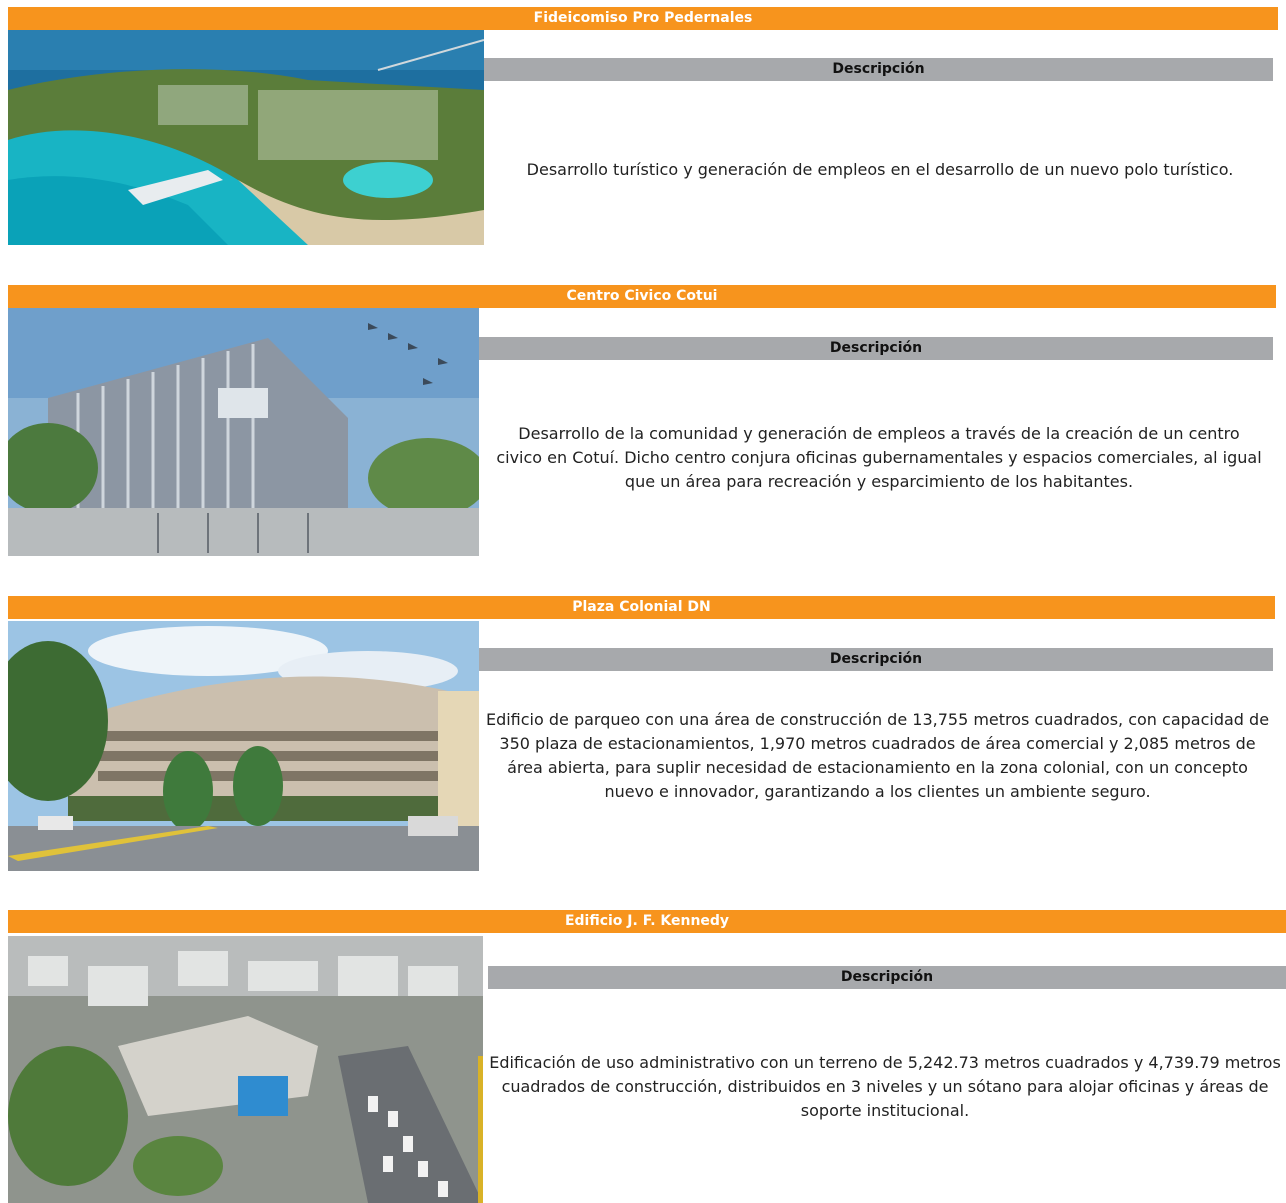 This screenshot has width=1286, height=1203. Describe the element at coordinates (243, 432) in the screenshot. I see `civic-center-building-image` at that location.